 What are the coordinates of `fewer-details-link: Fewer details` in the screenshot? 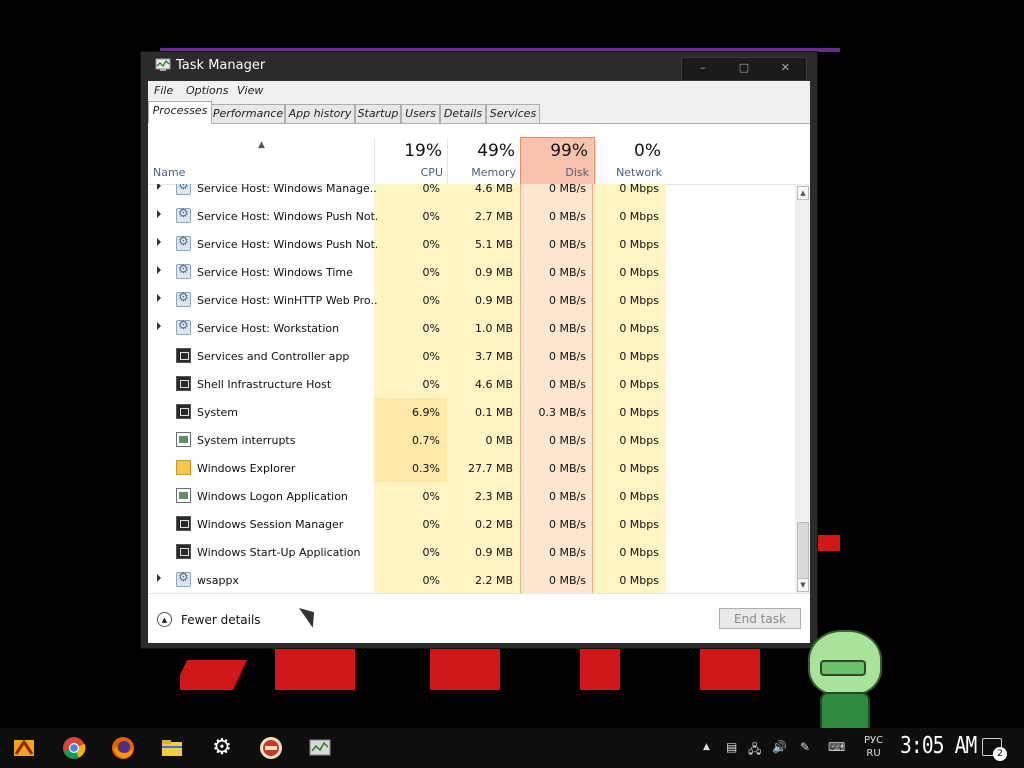 It's located at (221, 620).